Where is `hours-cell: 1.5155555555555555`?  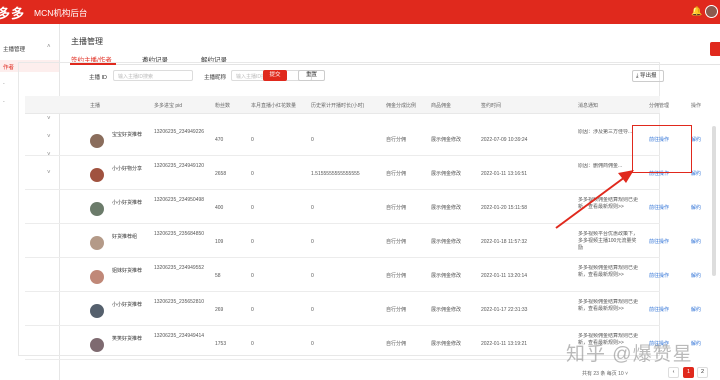
hours-cell: 1.5155555555555555 is located at coordinates (335, 174).